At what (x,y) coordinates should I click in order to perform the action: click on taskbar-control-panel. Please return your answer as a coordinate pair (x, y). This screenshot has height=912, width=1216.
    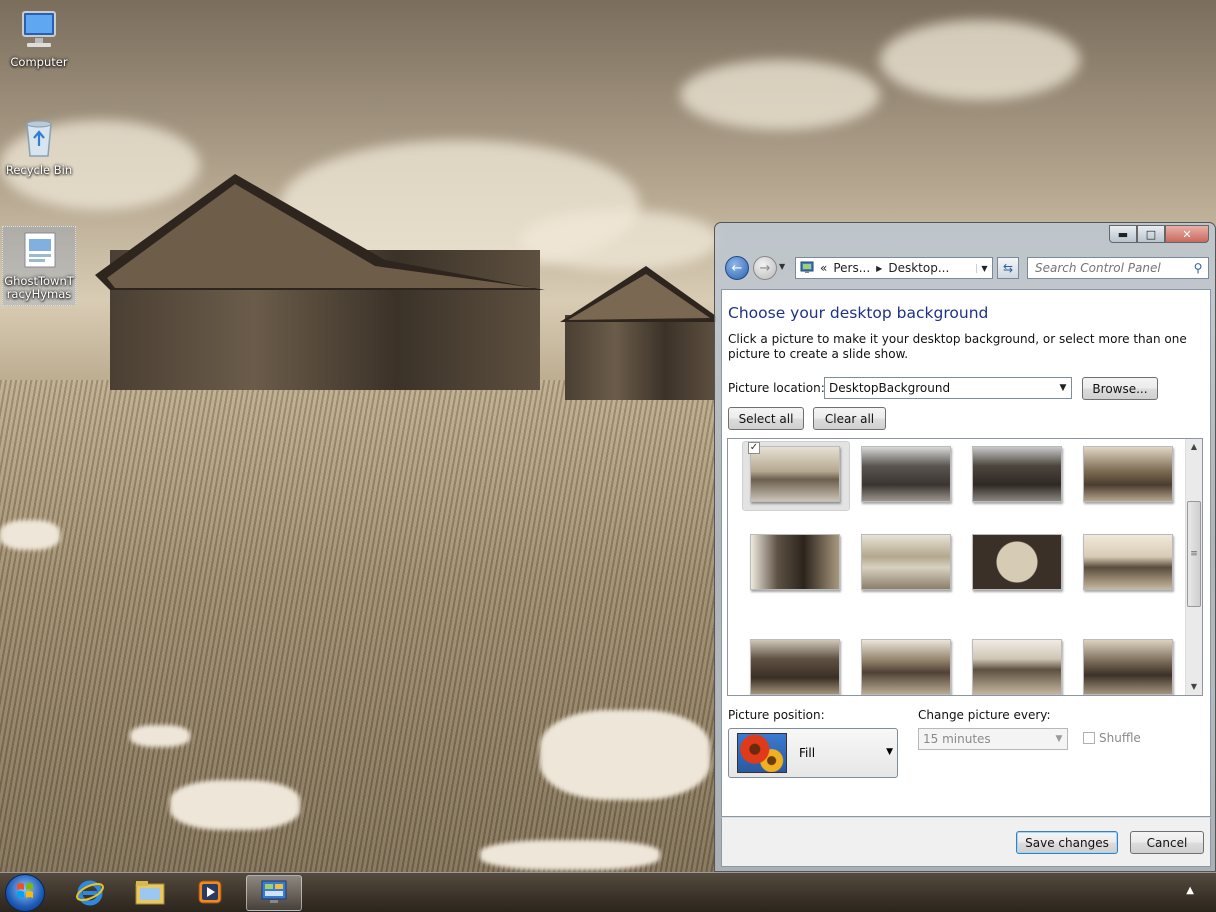
    Looking at the image, I should click on (274, 893).